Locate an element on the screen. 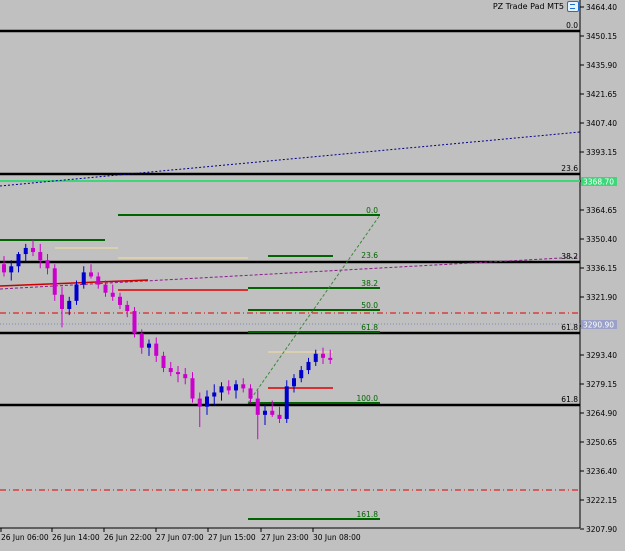  price-tick-label: 3435.90 is located at coordinates (601, 65).